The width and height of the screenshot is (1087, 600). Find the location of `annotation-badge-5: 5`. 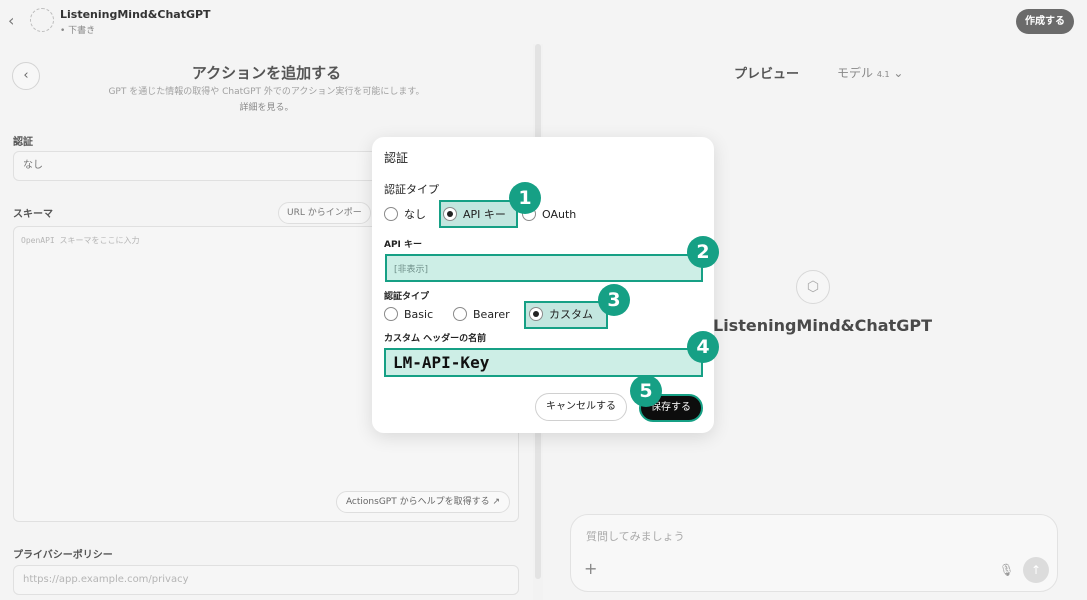

annotation-badge-5: 5 is located at coordinates (646, 391).